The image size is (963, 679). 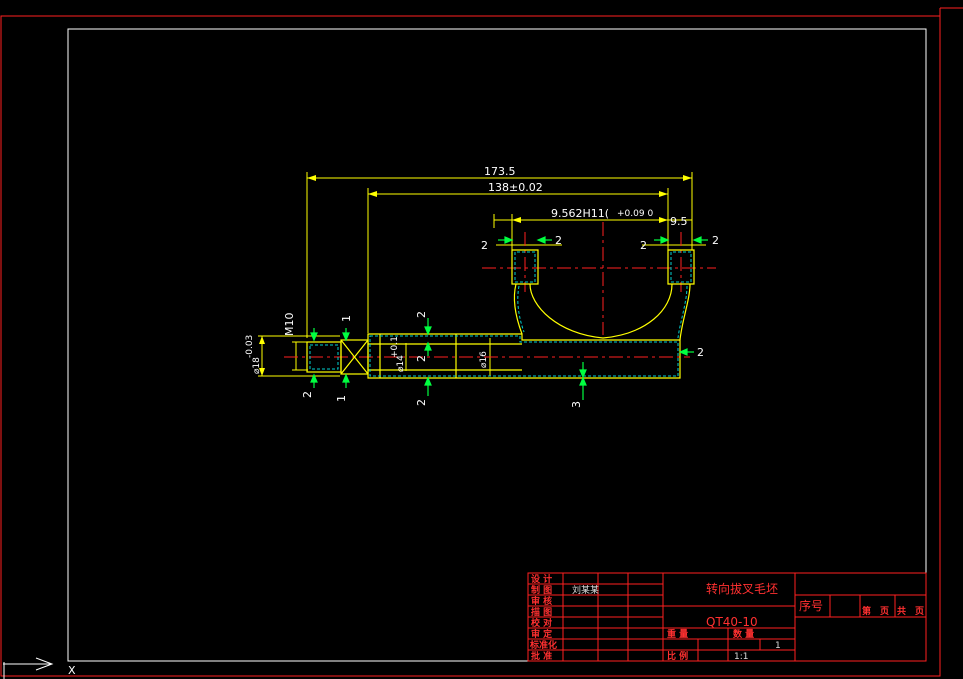 I want to click on dim-slot-width: 9.5, so click(x=679, y=221).